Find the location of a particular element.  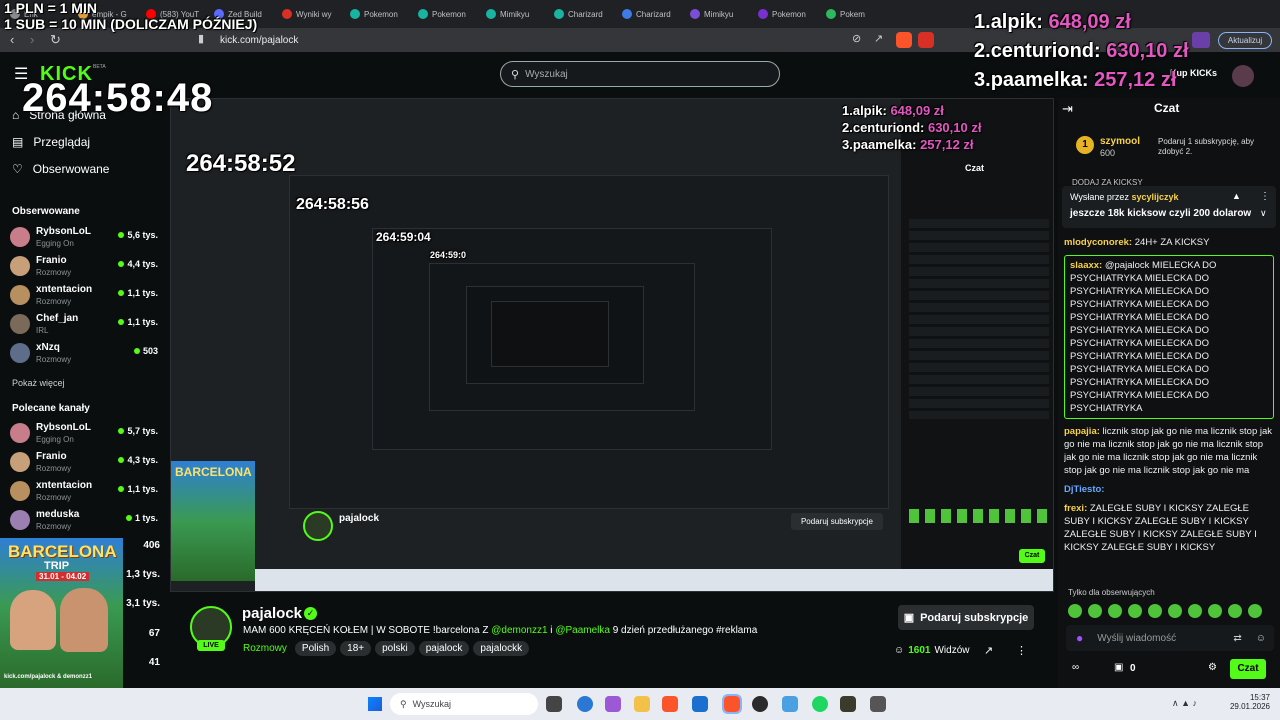

forward-icon: › is located at coordinates (32, 39).